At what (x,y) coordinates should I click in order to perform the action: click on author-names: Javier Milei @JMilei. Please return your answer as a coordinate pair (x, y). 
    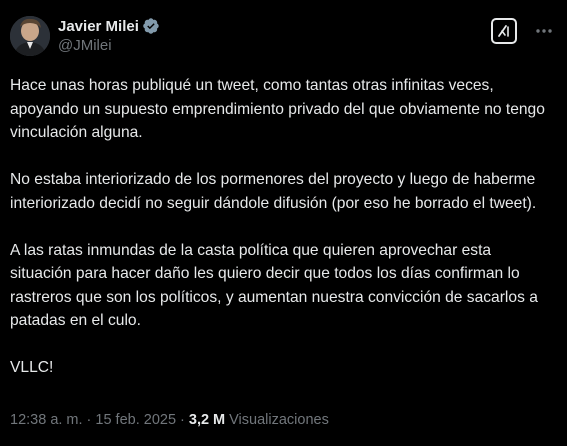
    Looking at the image, I should click on (109, 36).